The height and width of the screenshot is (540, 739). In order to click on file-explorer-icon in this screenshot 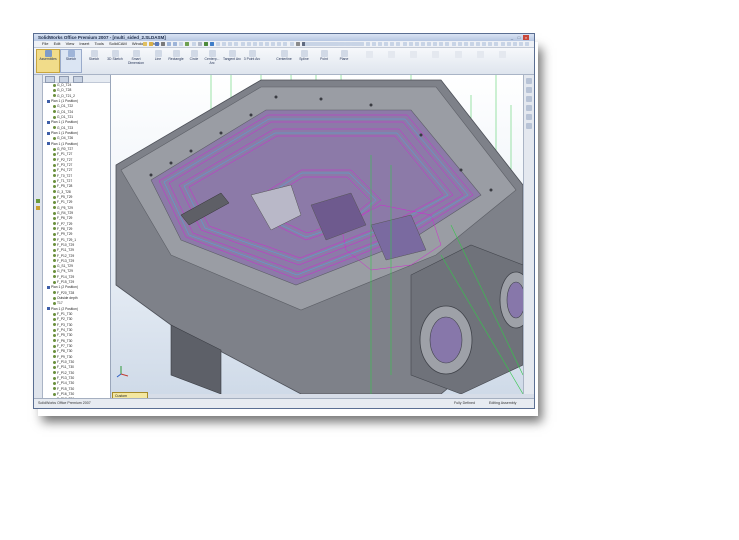, I will do `click(529, 99)`.